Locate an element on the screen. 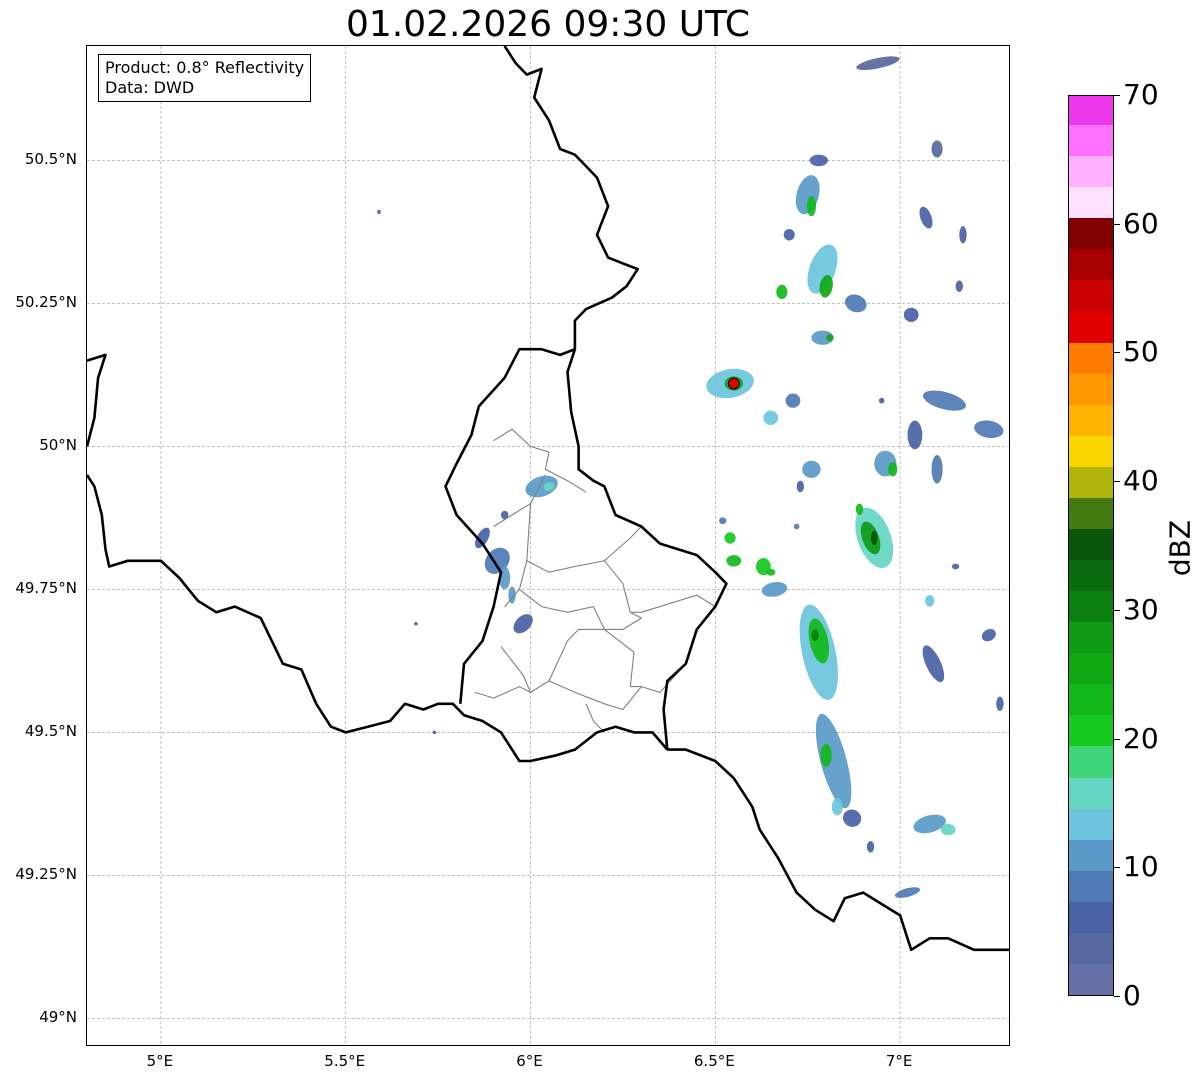  colorbar-tick-label: 30 is located at coordinates (1141, 609).